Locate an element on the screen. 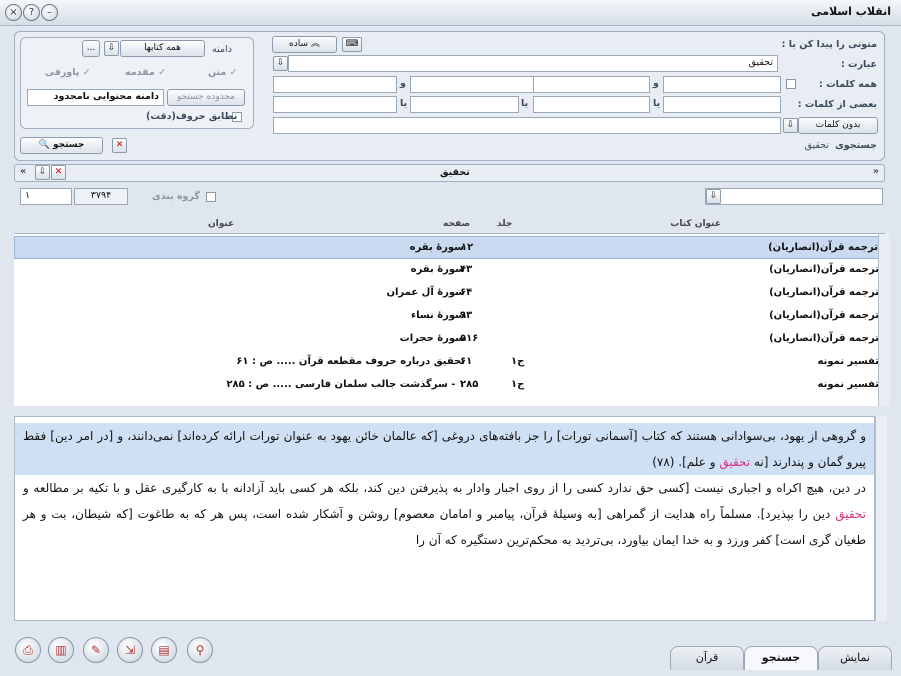 The height and width of the screenshot is (676, 901). search-icon: ⚲ is located at coordinates (200, 650).